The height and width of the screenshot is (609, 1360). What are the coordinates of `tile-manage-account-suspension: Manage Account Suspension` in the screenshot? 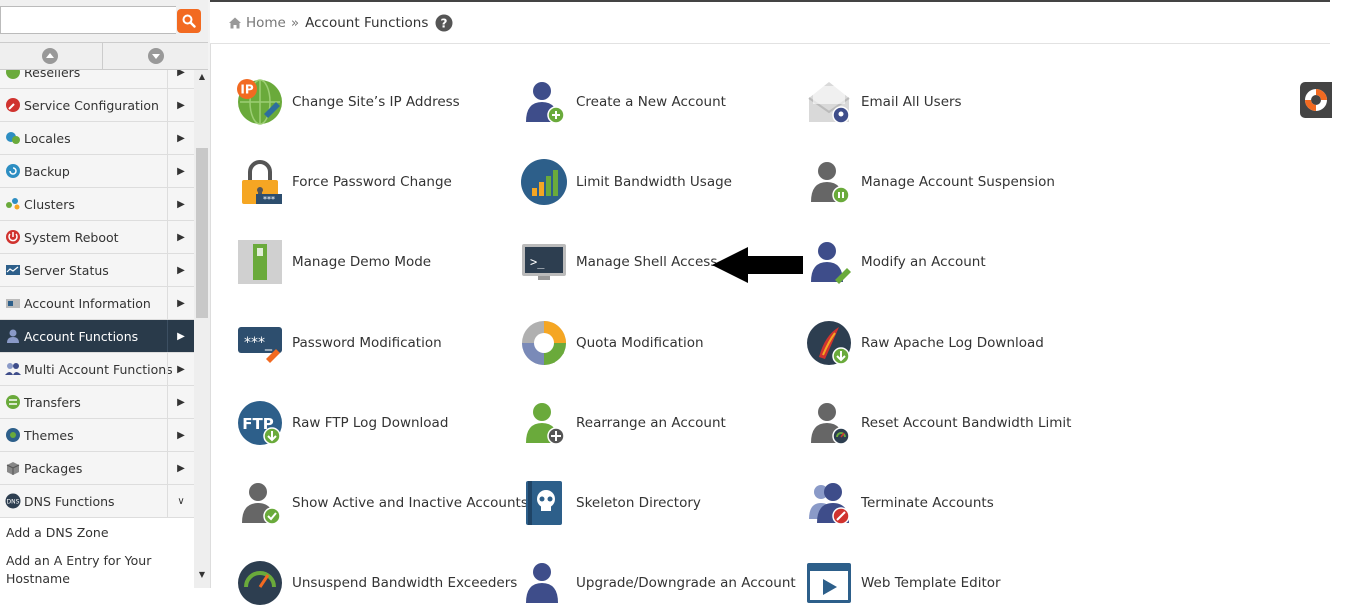 It's located at (930, 182).